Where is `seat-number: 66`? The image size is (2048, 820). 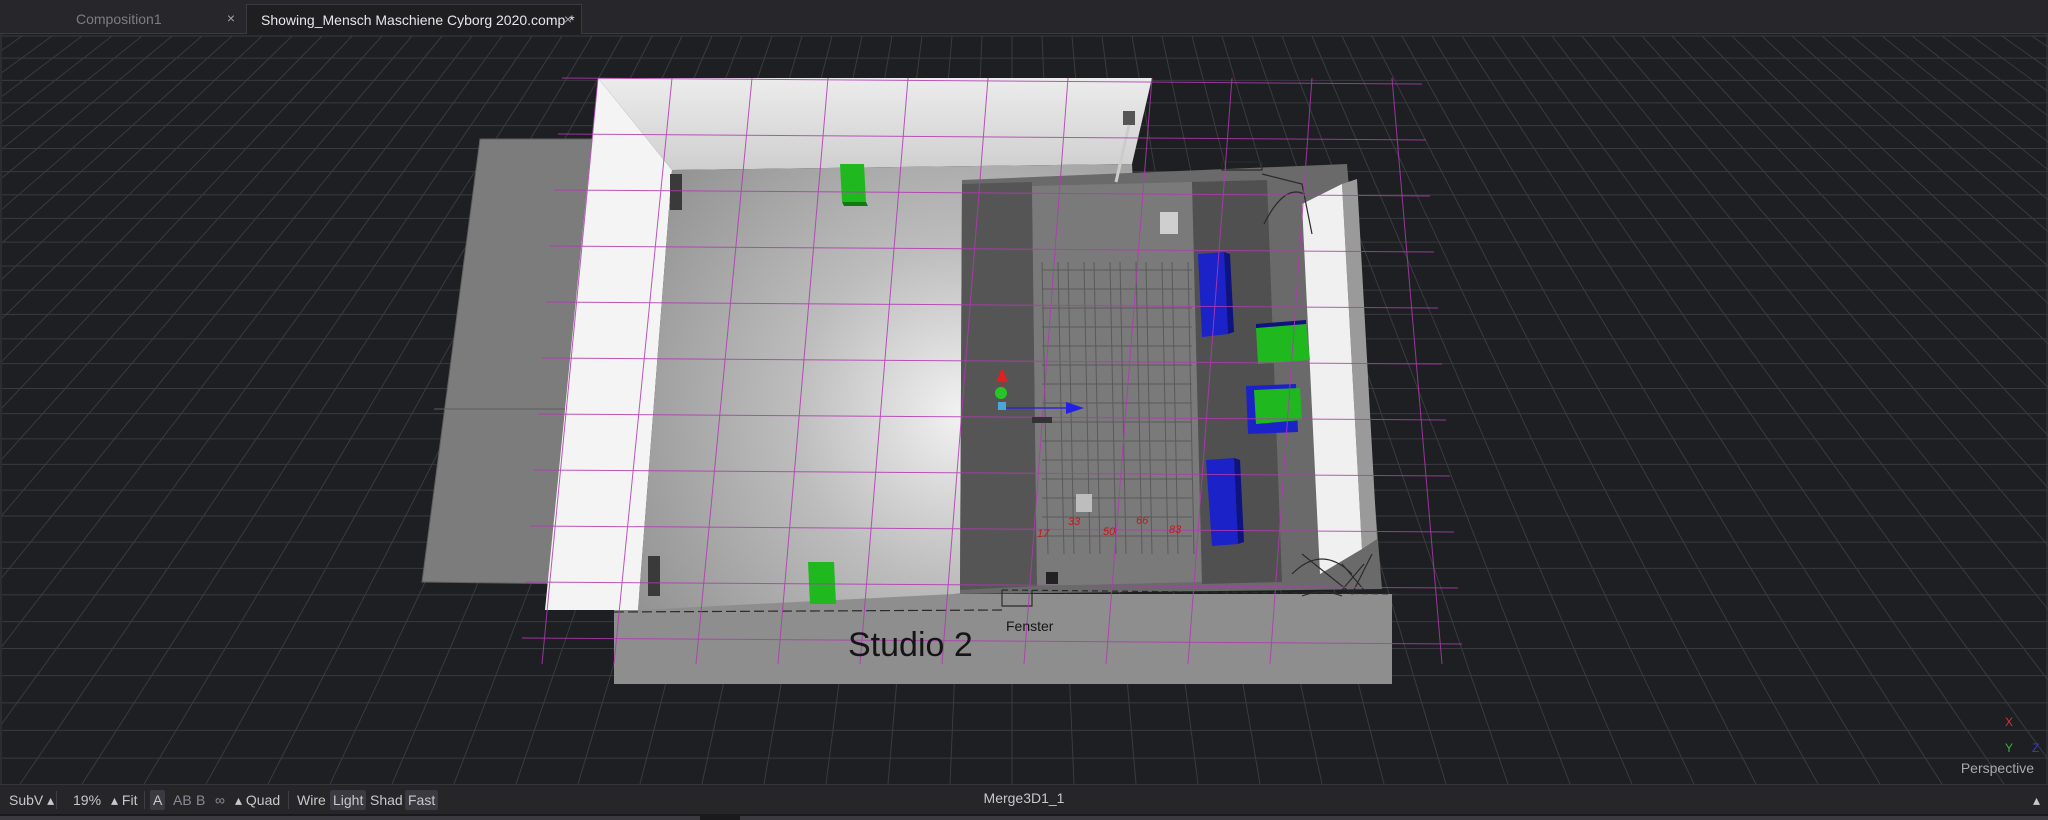
seat-number: 66 is located at coordinates (1142, 521).